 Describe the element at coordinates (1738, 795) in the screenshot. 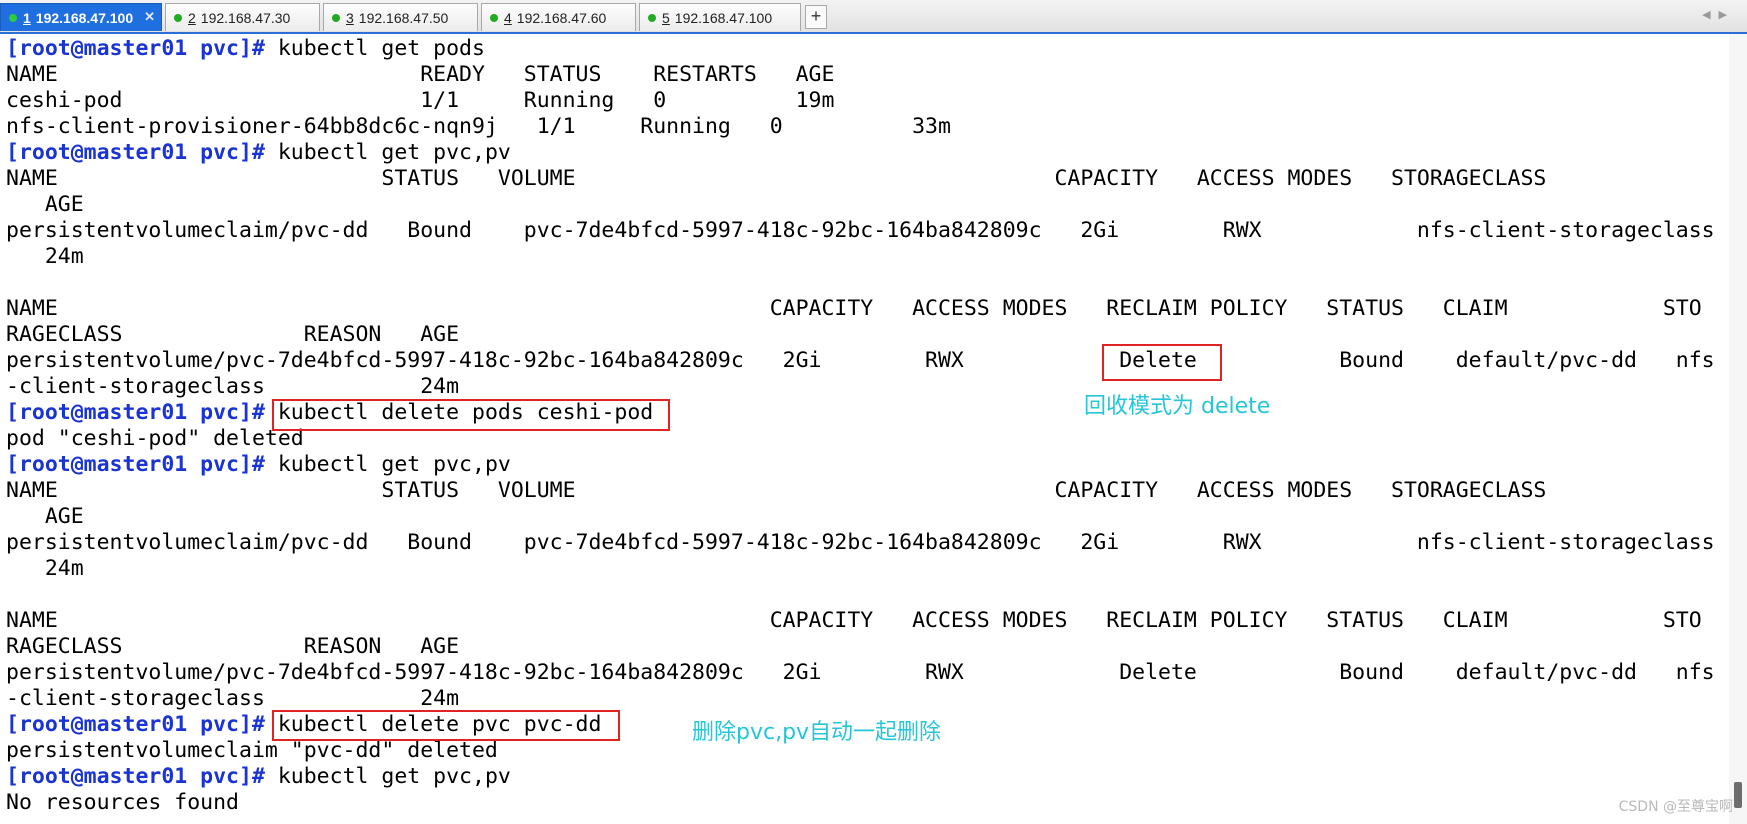

I see `scrollbar-thumb` at that location.